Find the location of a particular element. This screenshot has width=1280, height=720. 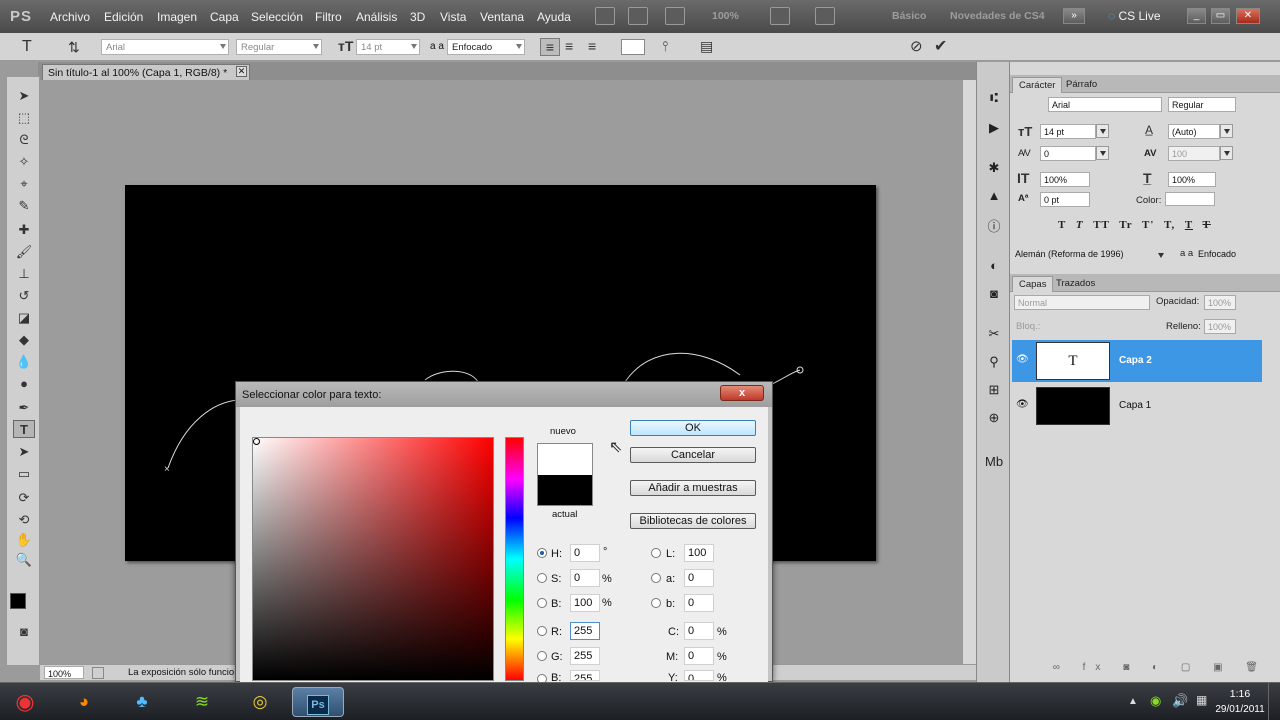

hue-unit: ° is located at coordinates (605, 552).